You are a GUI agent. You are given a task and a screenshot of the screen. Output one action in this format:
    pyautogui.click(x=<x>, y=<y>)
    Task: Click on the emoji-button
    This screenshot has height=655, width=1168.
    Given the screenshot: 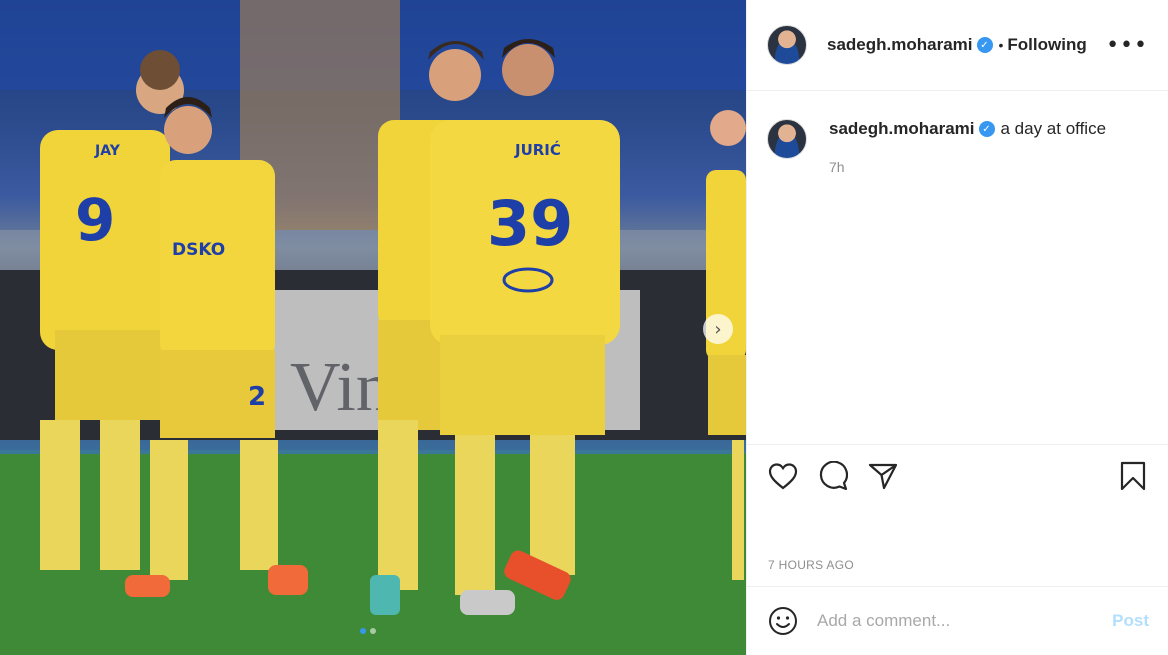 What is the action you would take?
    pyautogui.click(x=783, y=621)
    